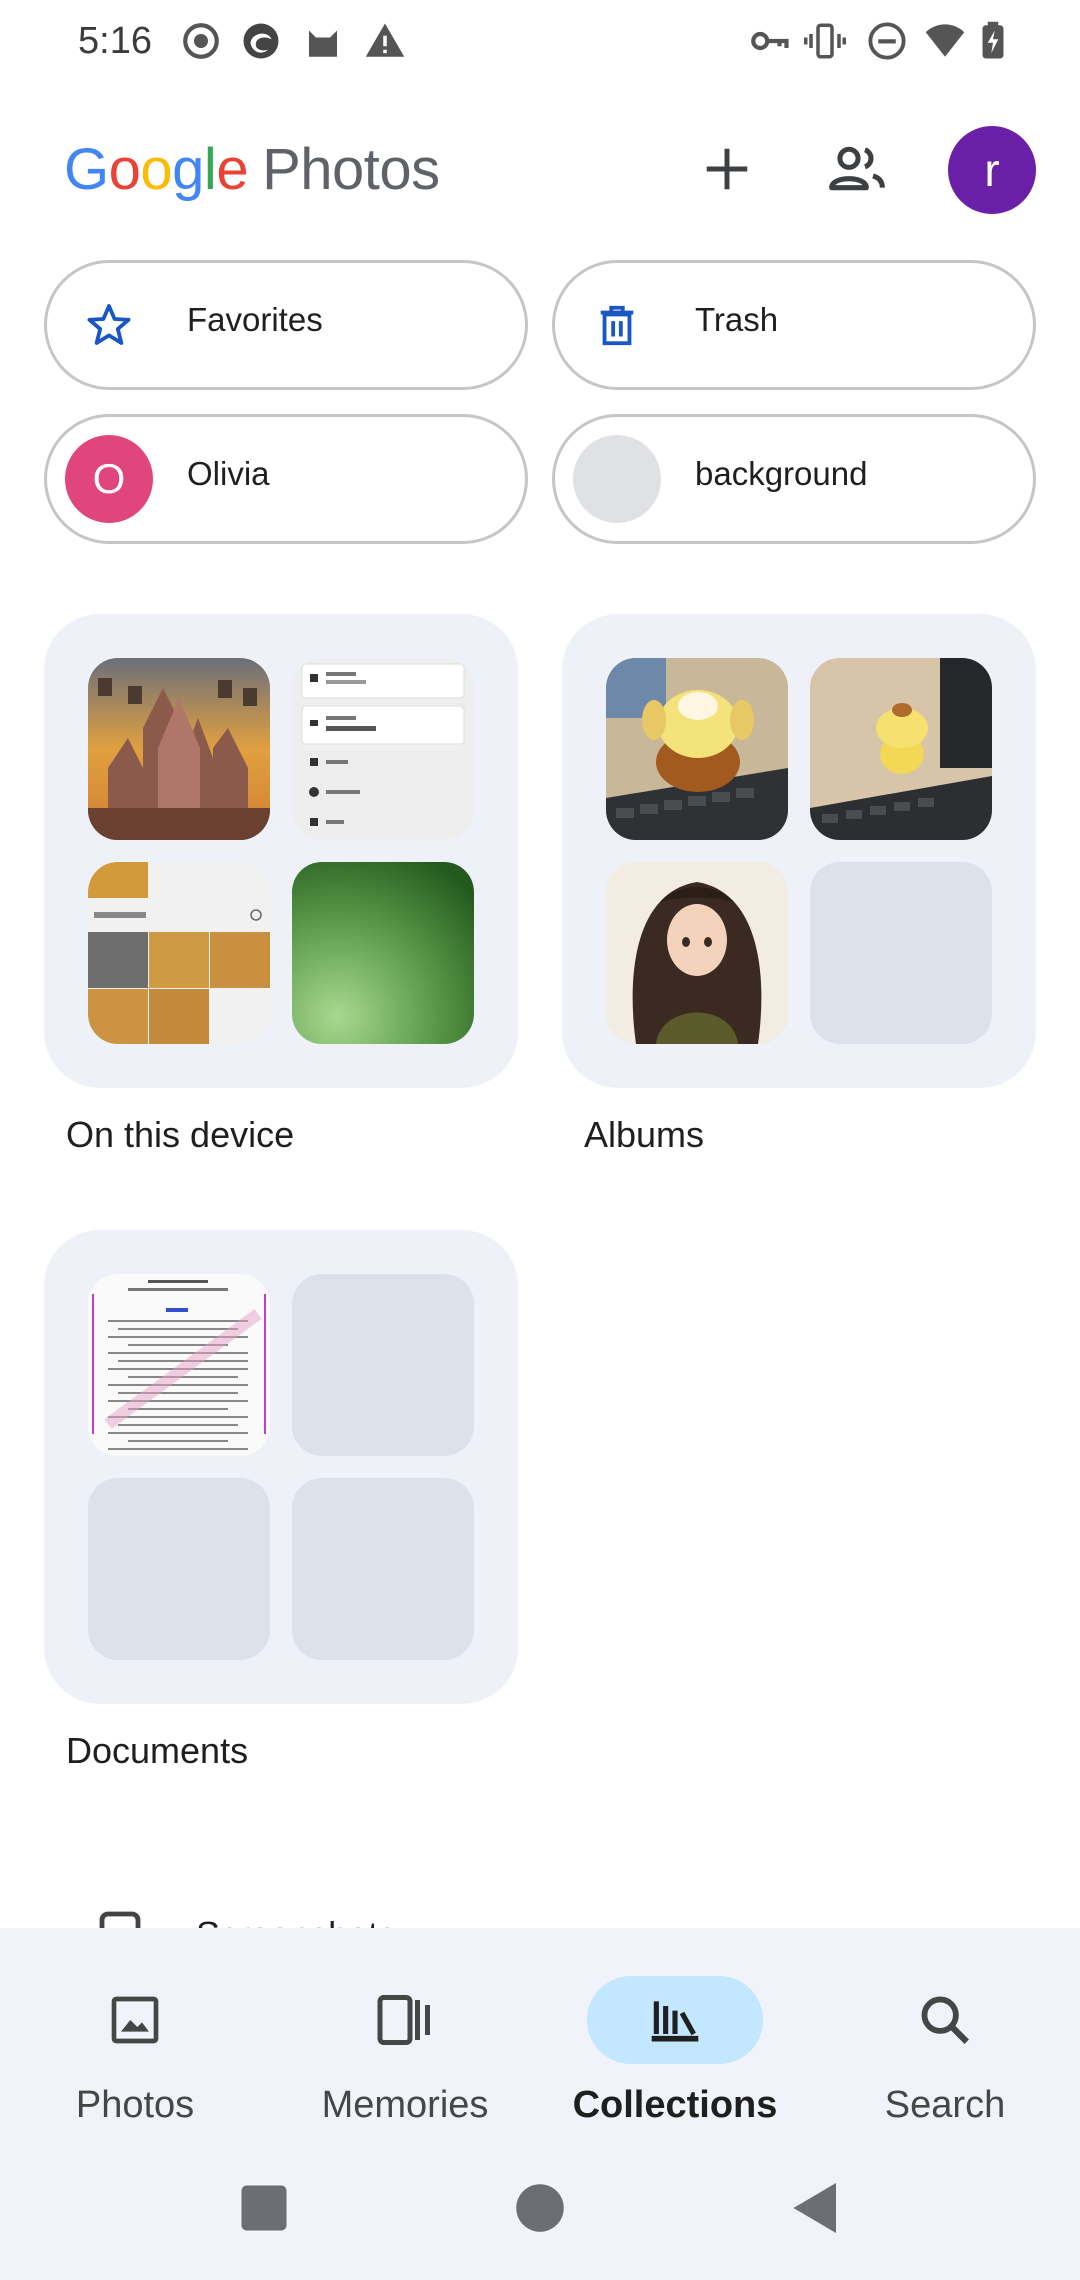 The height and width of the screenshot is (2280, 1080). What do you see at coordinates (255, 319) in the screenshot?
I see `chip-label: Favorites` at bounding box center [255, 319].